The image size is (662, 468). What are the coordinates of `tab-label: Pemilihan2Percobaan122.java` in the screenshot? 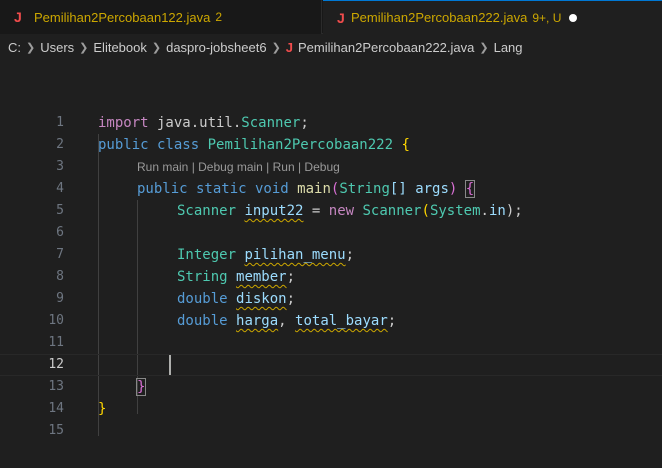 It's located at (122, 17).